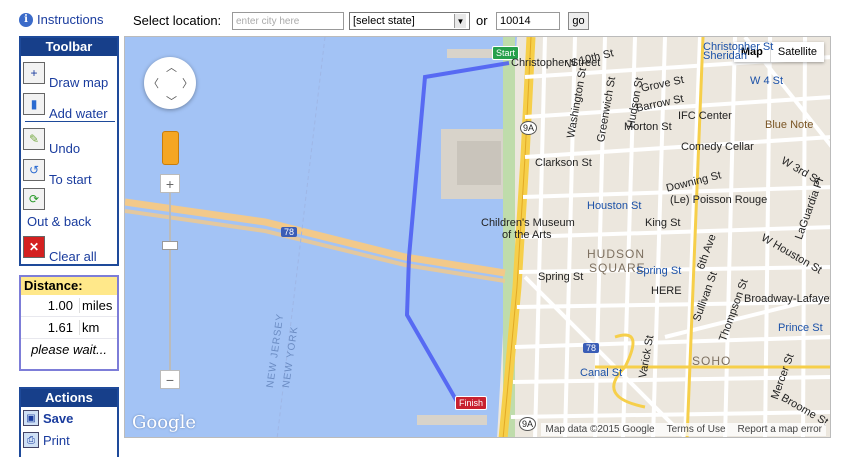 The width and height of the screenshot is (842, 457). What do you see at coordinates (31, 440) in the screenshot?
I see `printer-icon: ⎙` at bounding box center [31, 440].